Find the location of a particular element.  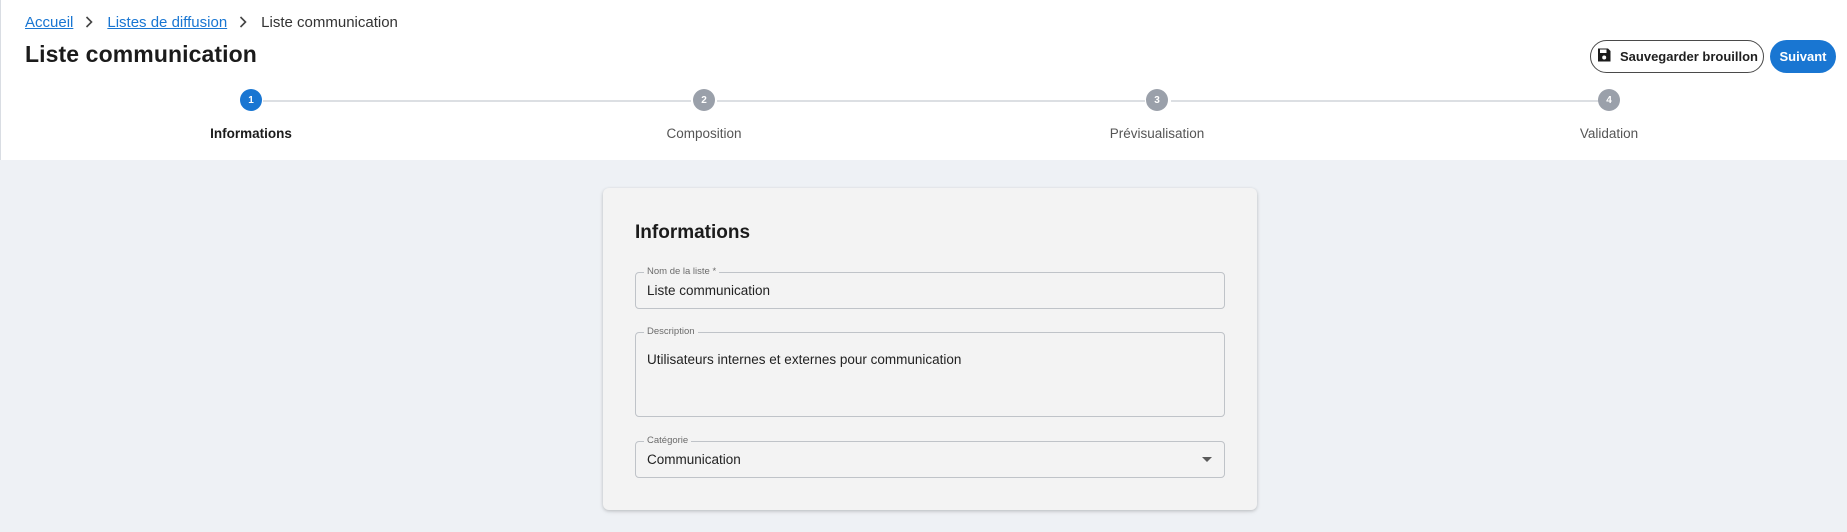

category-select: Catégorie Communication is located at coordinates (930, 456).